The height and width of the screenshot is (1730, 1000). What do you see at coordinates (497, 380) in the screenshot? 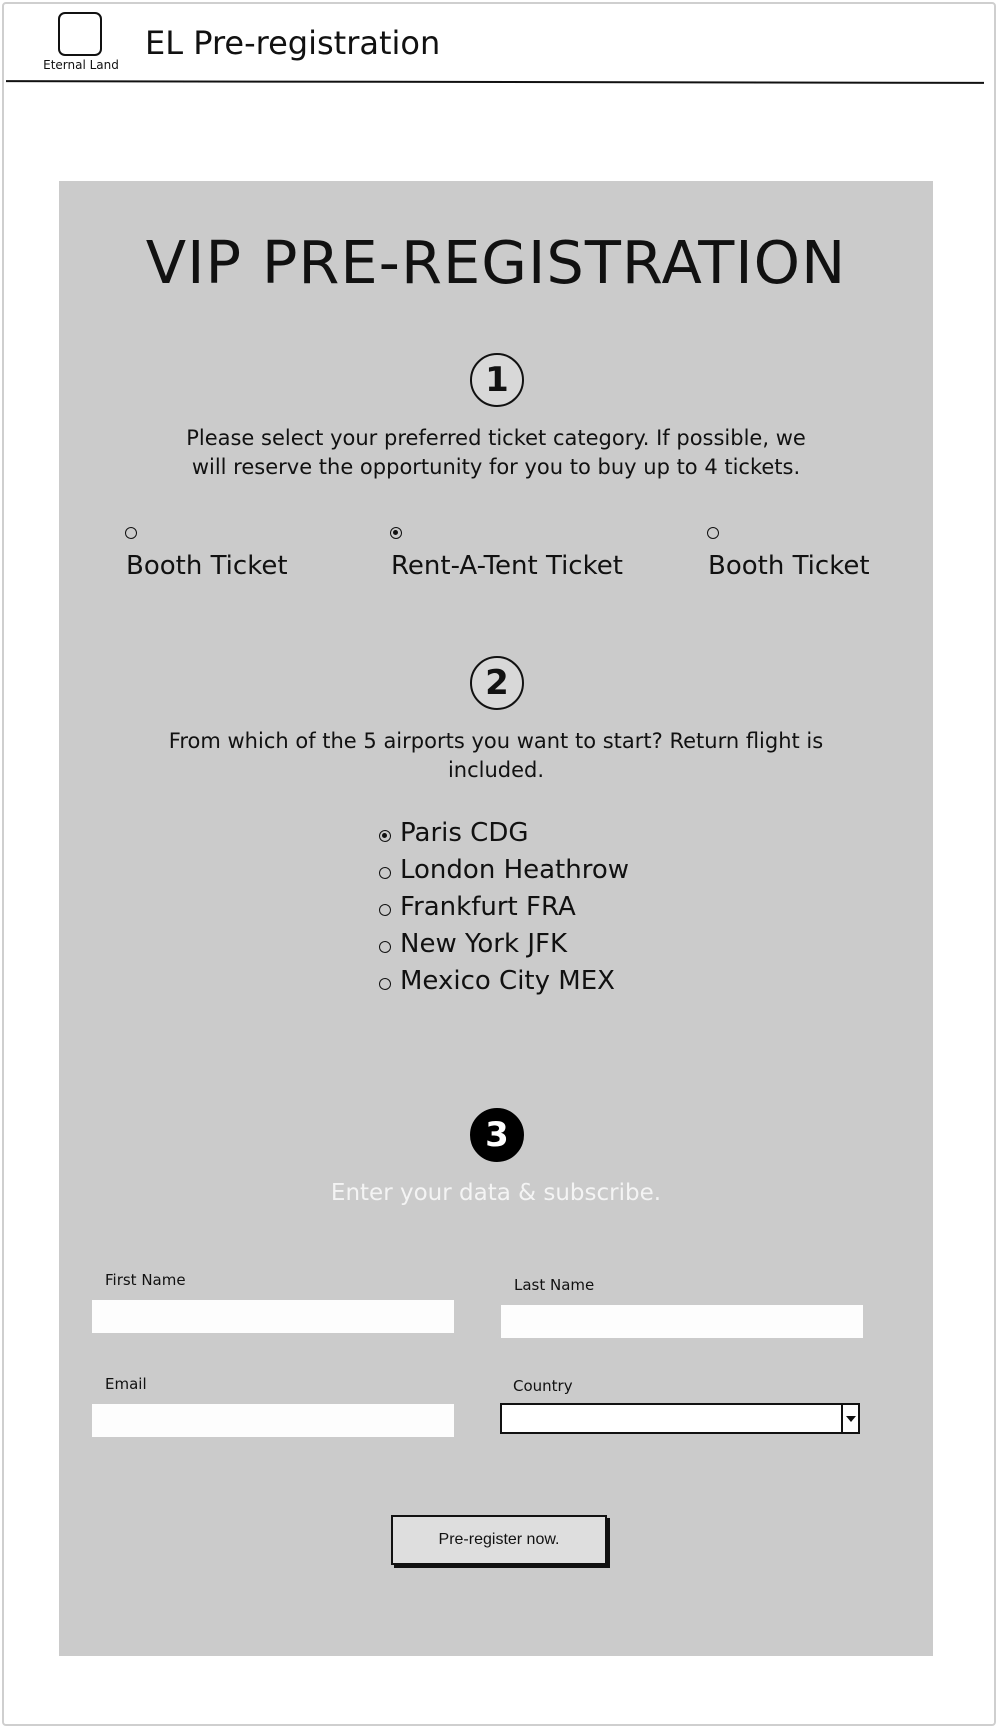
I see `step-1-badge: 1` at bounding box center [497, 380].